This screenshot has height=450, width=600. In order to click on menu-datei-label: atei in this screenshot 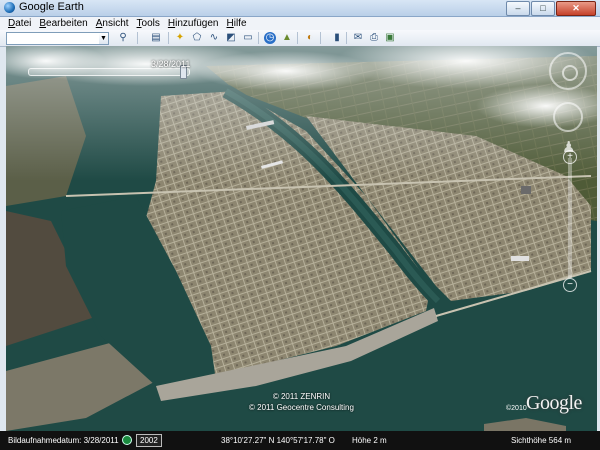, I will do `click(23, 23)`.